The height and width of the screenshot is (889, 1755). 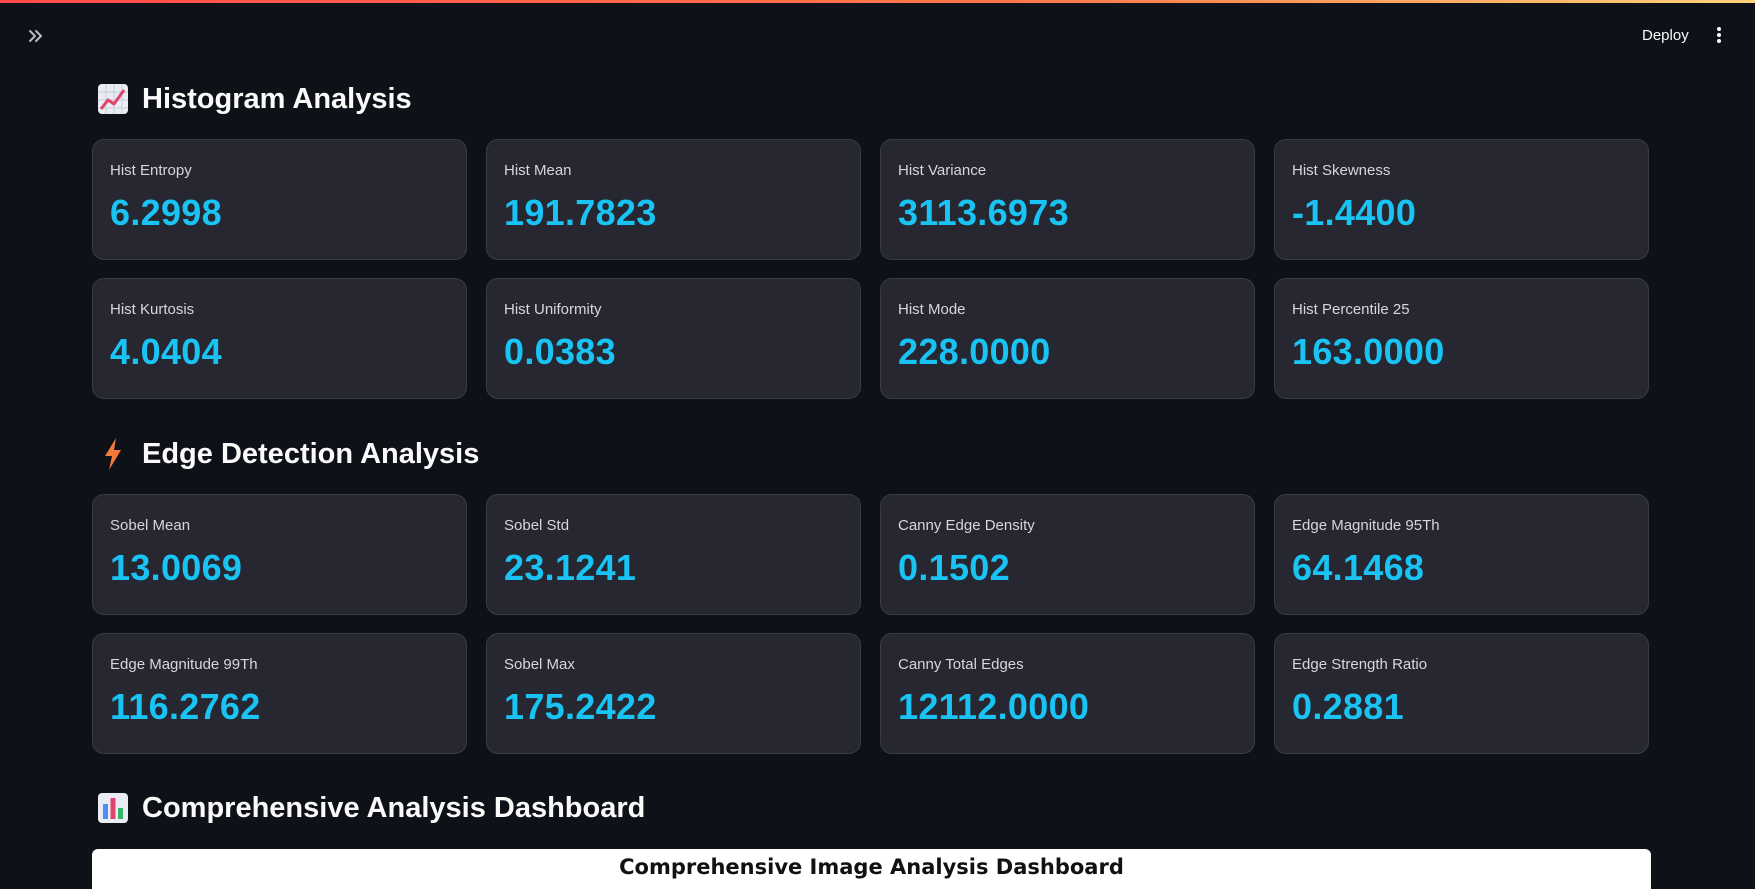 I want to click on metric-label: Edge Magnitude 95Th, so click(x=1366, y=525).